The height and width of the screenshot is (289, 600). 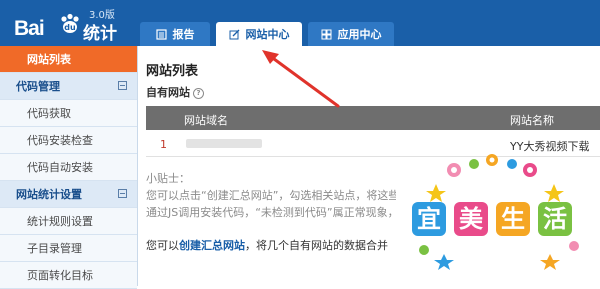 What do you see at coordinates (100, 34) in the screenshot?
I see `logo-suffix: 统计` at bounding box center [100, 34].